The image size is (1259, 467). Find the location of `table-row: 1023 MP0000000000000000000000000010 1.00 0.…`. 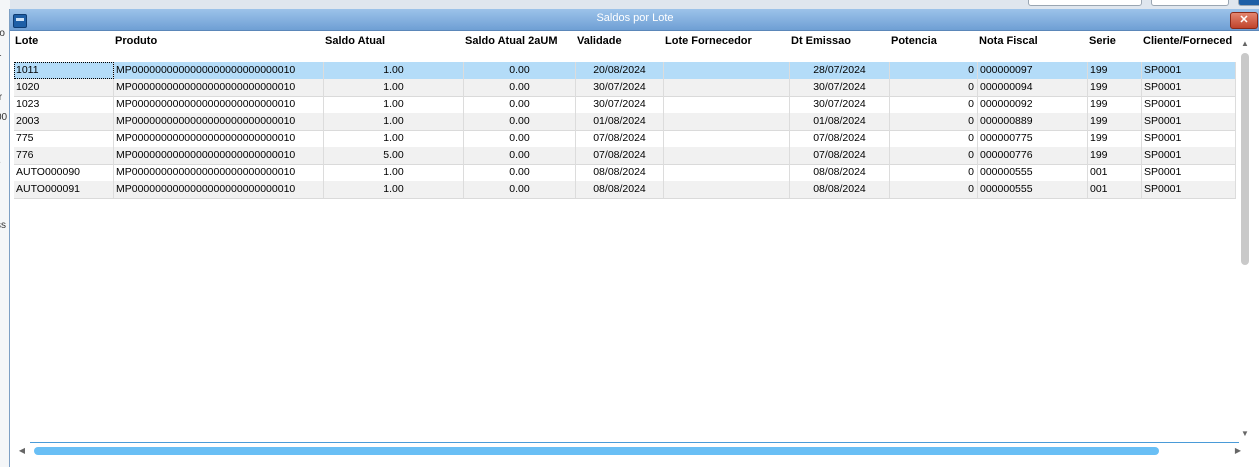

table-row: 1023 MP0000000000000000000000000010 1.00 0.… is located at coordinates (625, 105).